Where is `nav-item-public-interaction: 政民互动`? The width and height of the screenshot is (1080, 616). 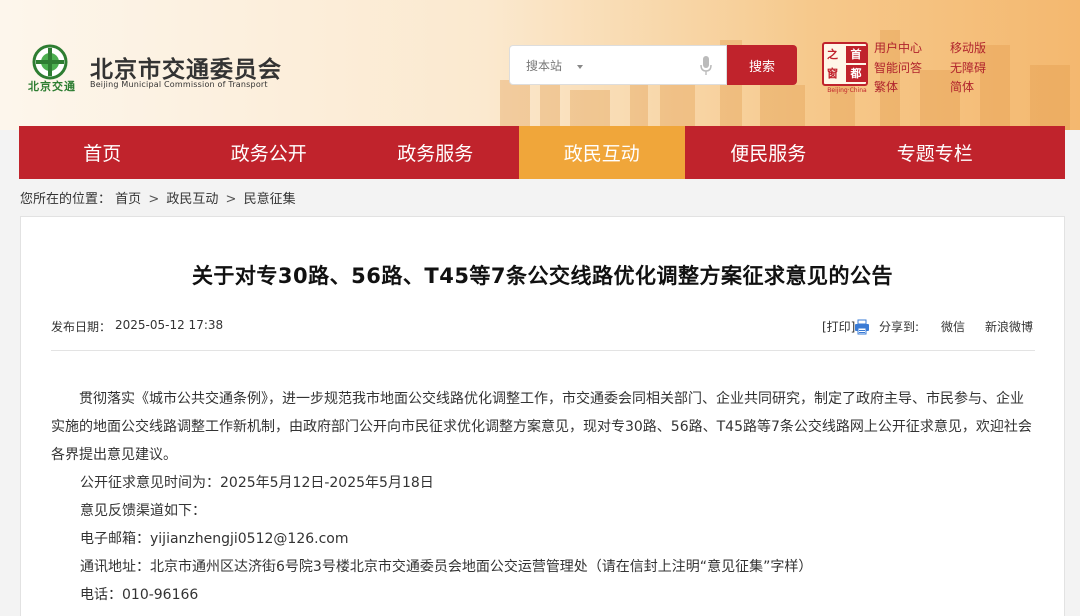 nav-item-public-interaction: 政民互动 is located at coordinates (601, 152).